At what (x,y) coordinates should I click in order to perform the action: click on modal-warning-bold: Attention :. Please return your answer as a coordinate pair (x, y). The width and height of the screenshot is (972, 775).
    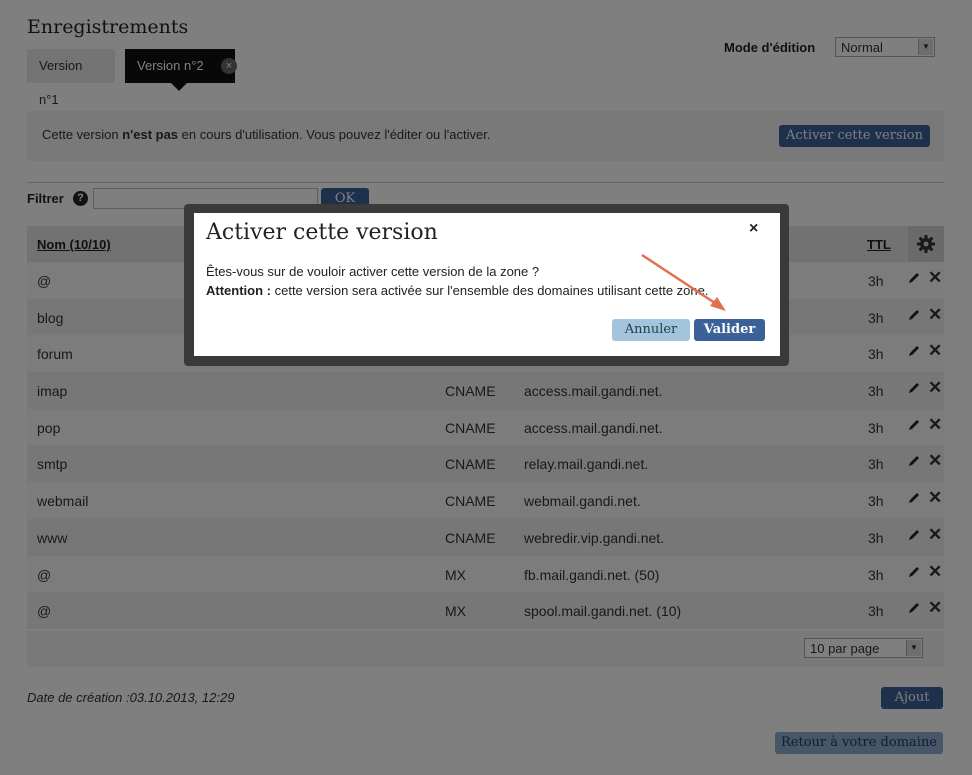
    Looking at the image, I should click on (238, 290).